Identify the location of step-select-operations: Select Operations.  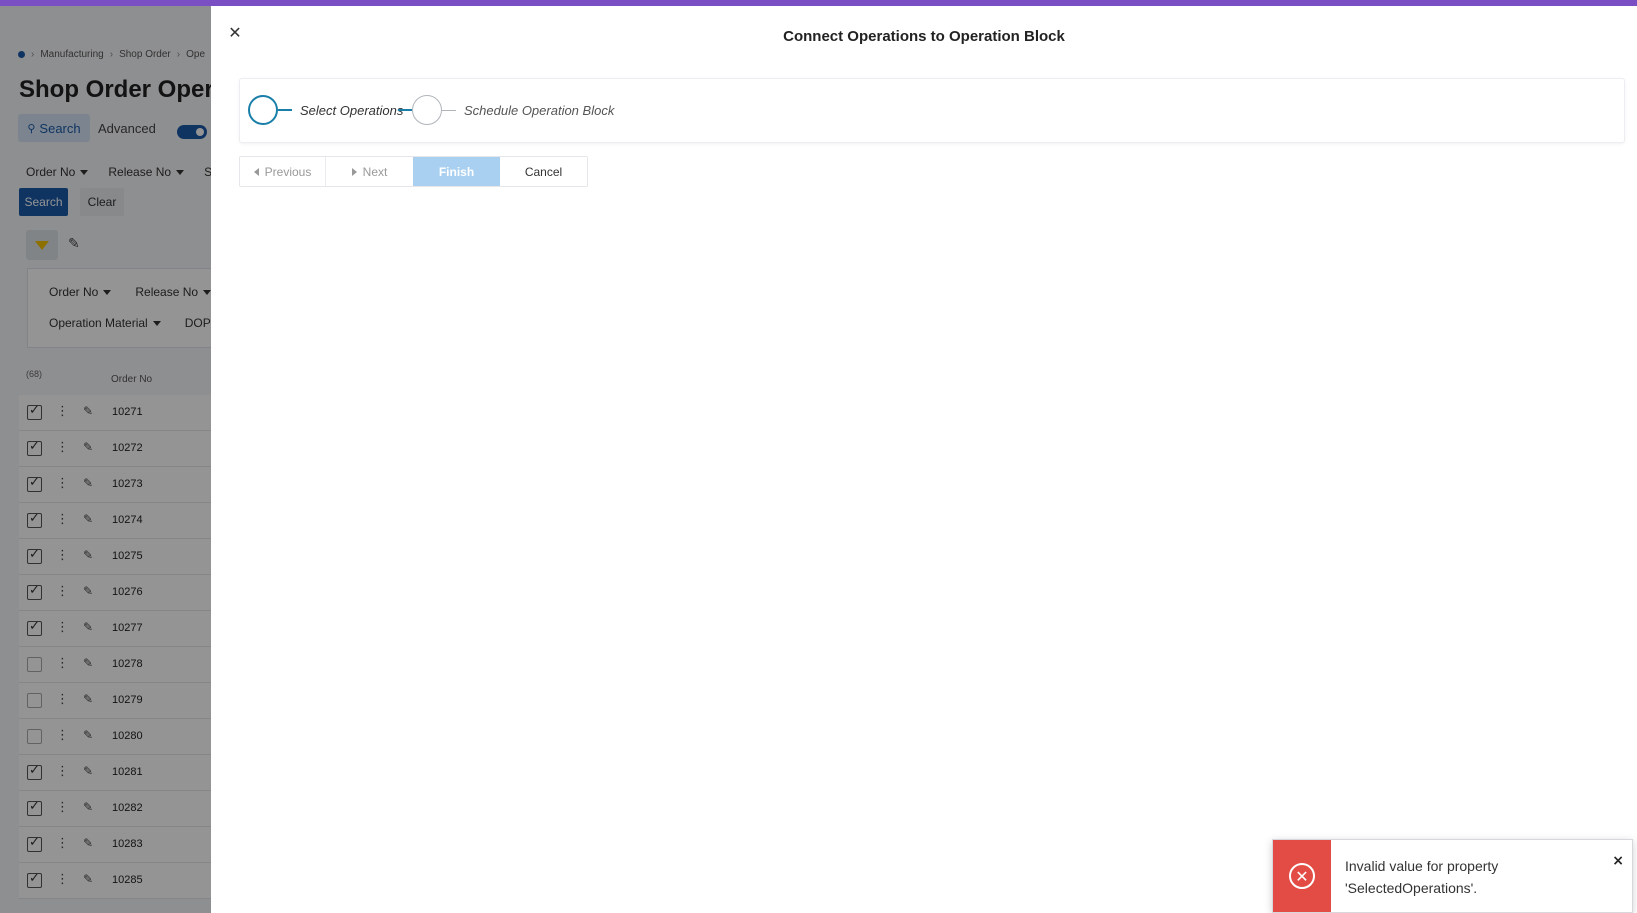
(325, 110).